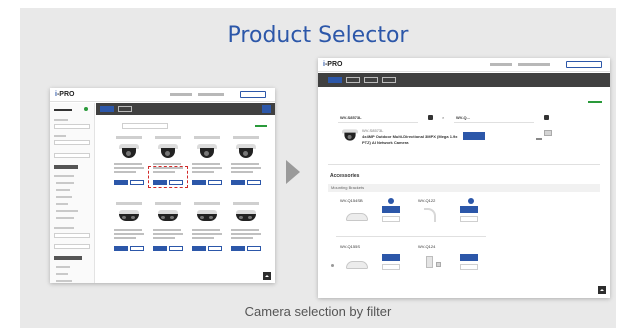 Image resolution: width=636 pixels, height=336 pixels. Describe the element at coordinates (185, 109) in the screenshot. I see `tab-bar` at that location.